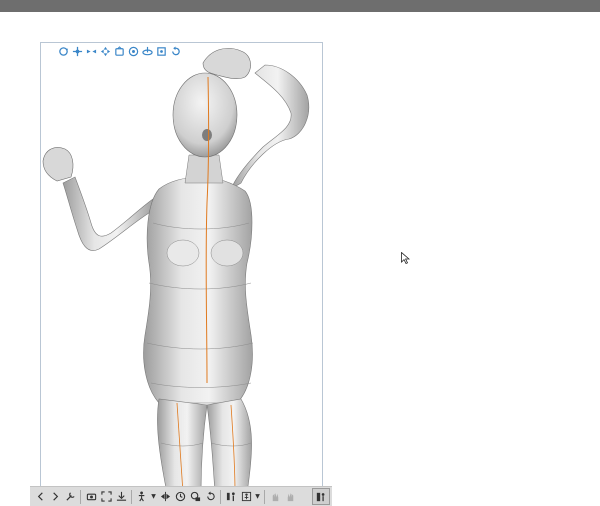  I want to click on prev-icon, so click(40, 497).